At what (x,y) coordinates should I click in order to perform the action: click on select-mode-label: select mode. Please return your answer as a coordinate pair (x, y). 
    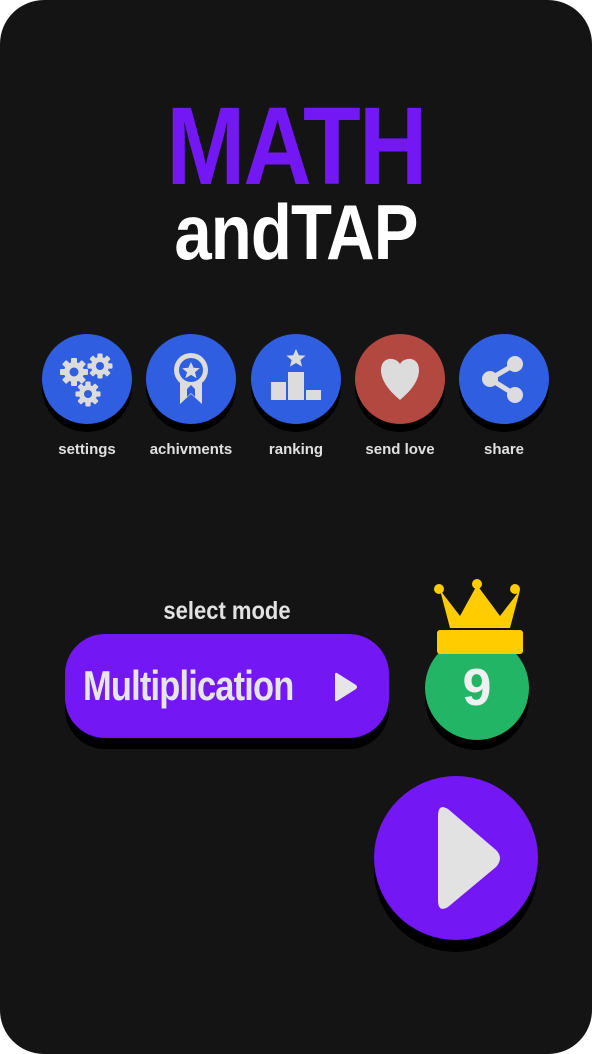
    Looking at the image, I should click on (227, 611).